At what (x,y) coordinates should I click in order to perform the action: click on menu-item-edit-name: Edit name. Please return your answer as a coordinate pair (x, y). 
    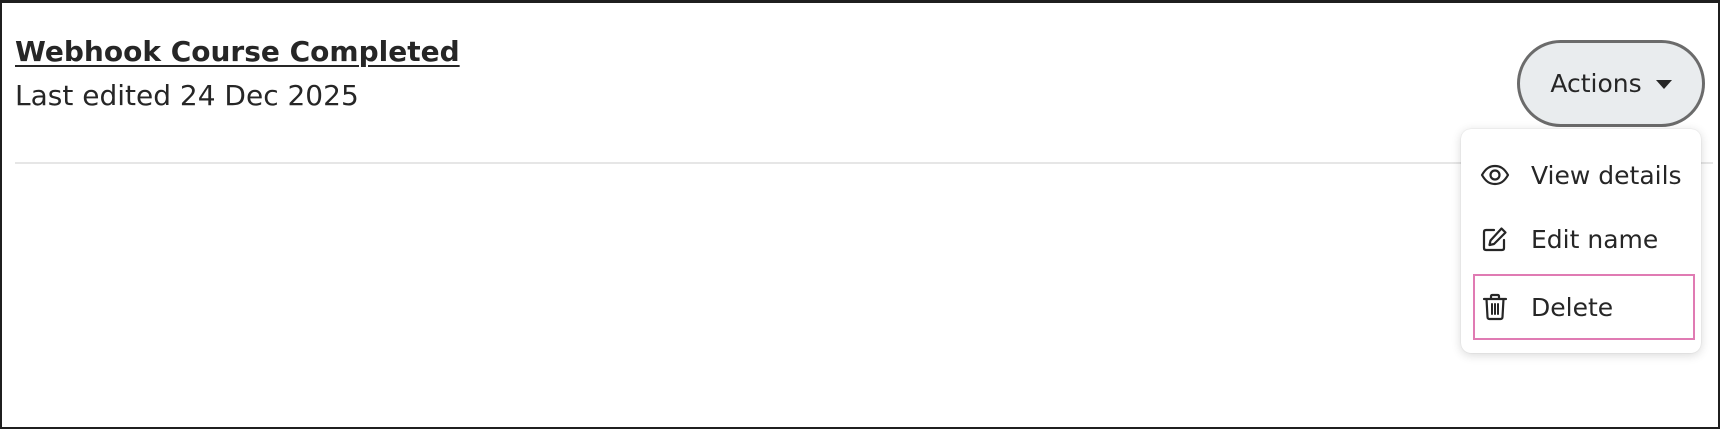
    Looking at the image, I should click on (1584, 239).